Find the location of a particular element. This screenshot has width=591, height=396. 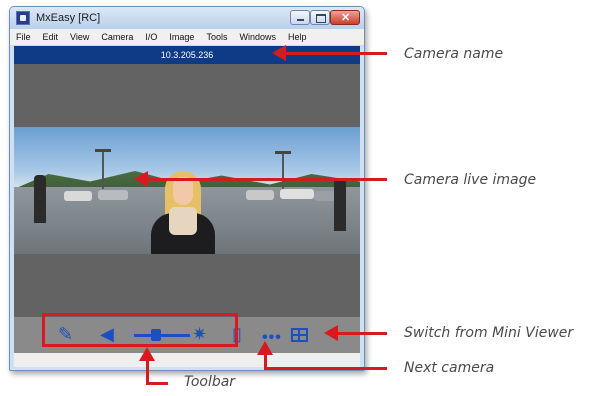

app-icon is located at coordinates (23, 18).